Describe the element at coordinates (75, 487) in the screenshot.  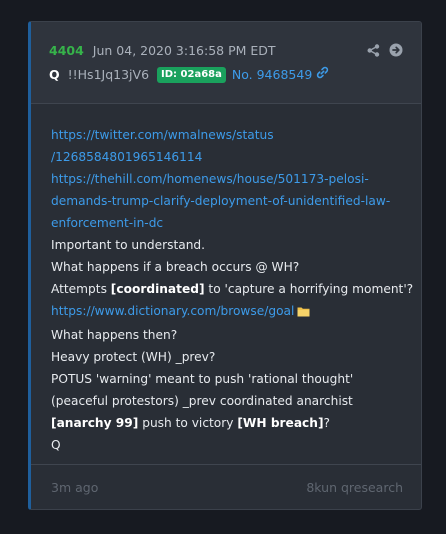
I see `post-age: 3m ago` at that location.